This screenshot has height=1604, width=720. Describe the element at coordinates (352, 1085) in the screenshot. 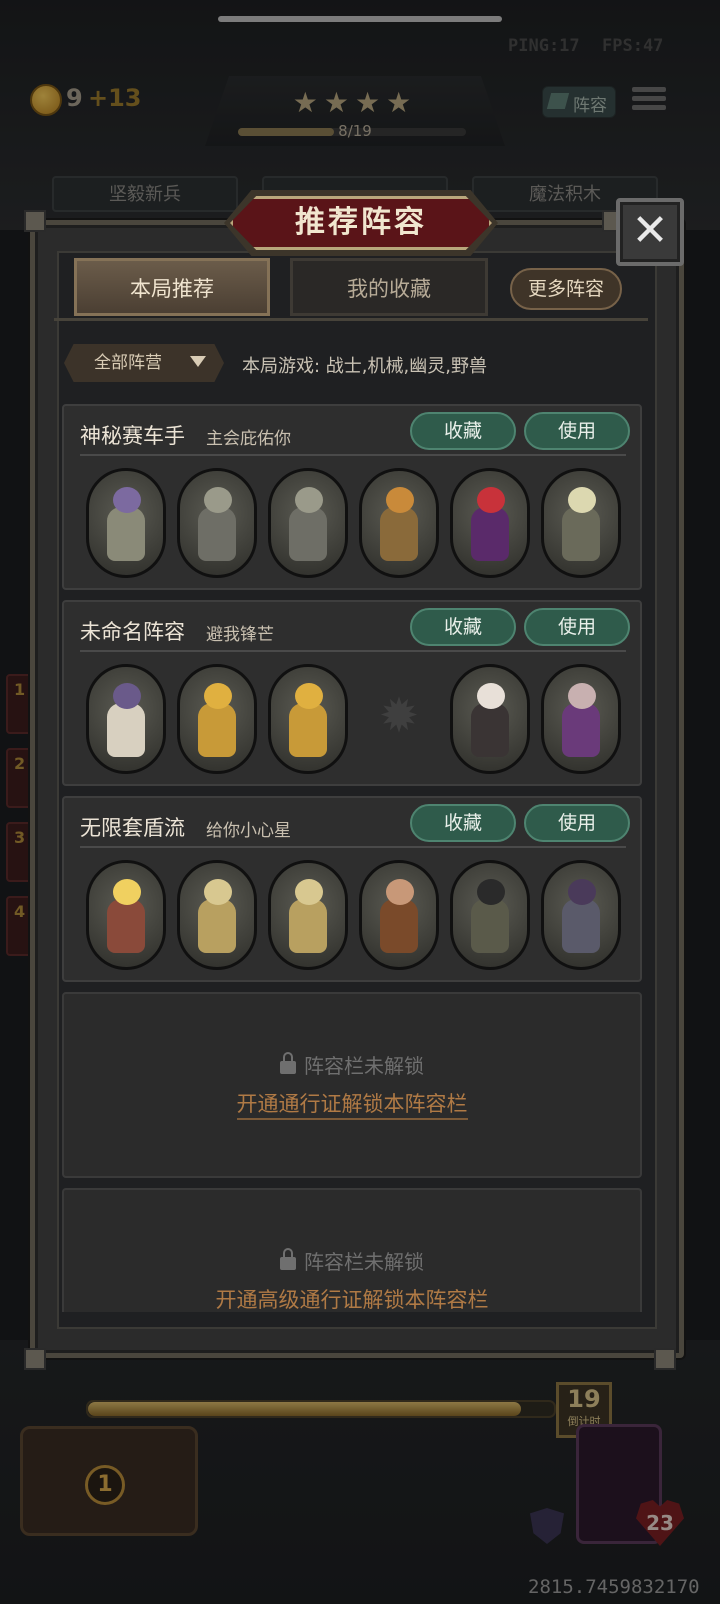

I see `locked-lineup-slot: 阵容栏未解锁 开通通行证解锁本阵容栏` at that location.